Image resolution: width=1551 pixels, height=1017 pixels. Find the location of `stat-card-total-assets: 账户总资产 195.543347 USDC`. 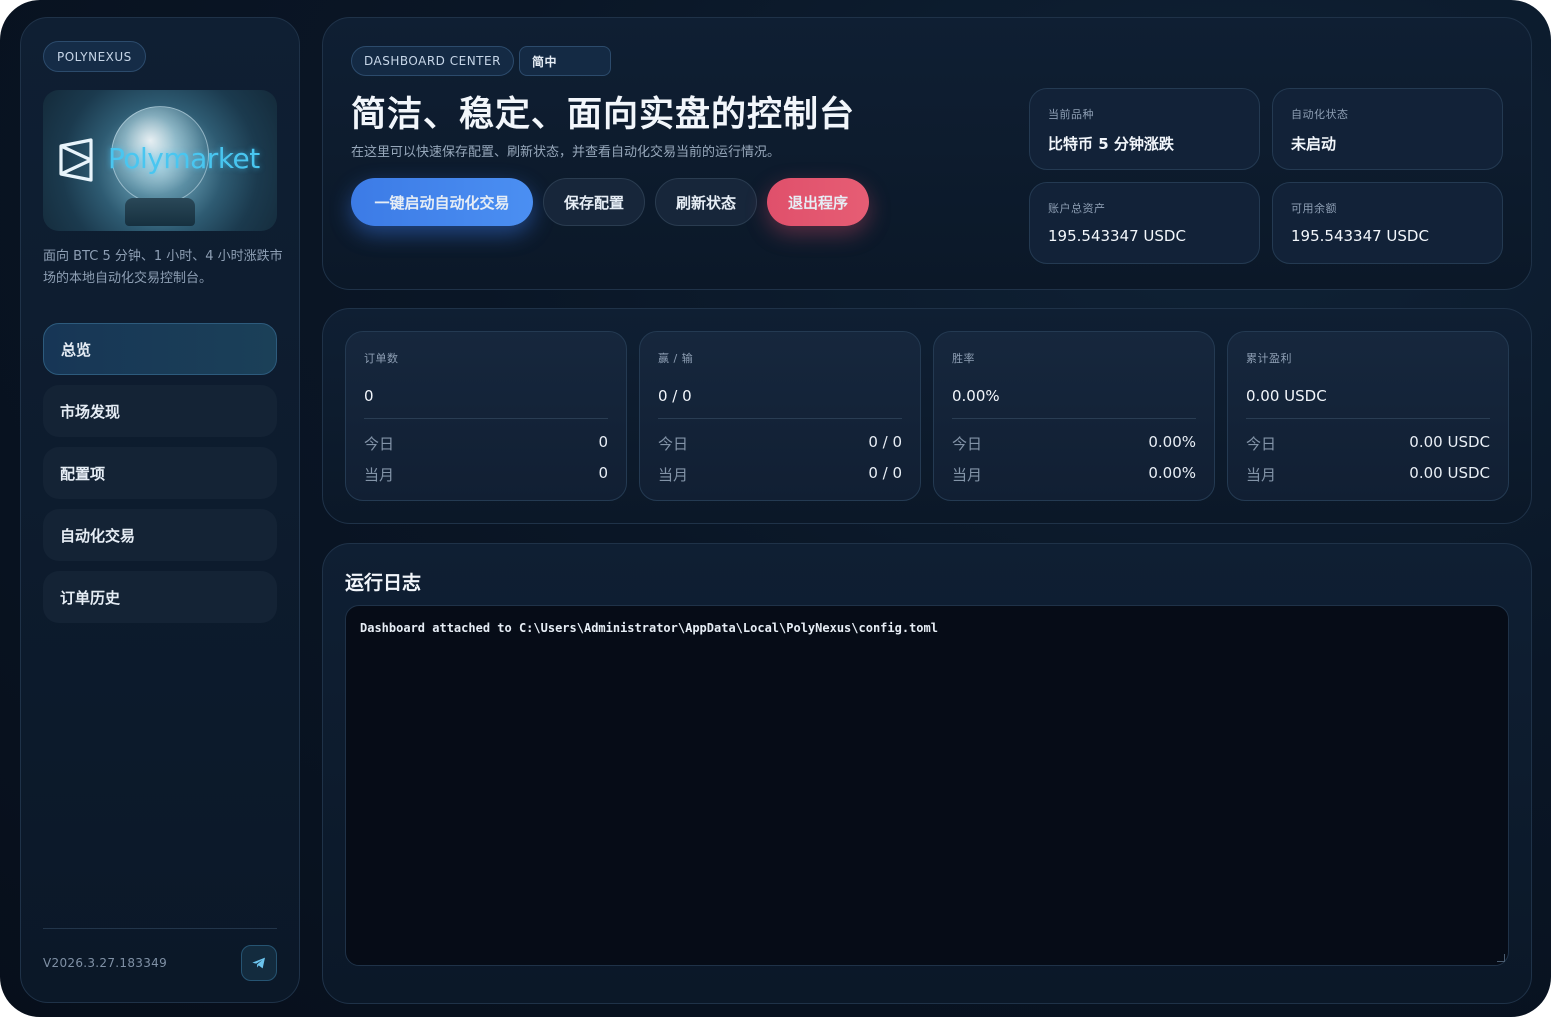

stat-card-total-assets: 账户总资产 195.543347 USDC is located at coordinates (1144, 223).